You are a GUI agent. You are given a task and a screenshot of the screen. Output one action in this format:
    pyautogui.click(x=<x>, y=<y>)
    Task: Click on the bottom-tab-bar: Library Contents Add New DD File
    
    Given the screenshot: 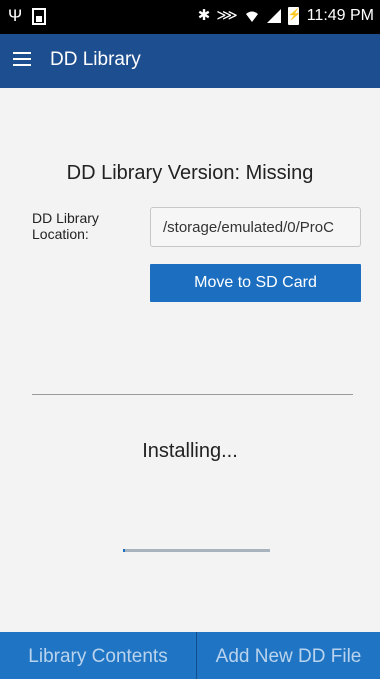 What is the action you would take?
    pyautogui.click(x=190, y=655)
    